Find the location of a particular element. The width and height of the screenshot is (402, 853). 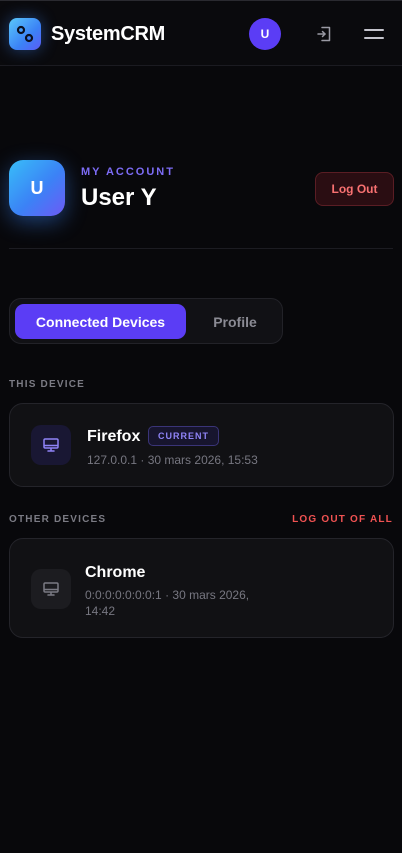

divider is located at coordinates (201, 248).